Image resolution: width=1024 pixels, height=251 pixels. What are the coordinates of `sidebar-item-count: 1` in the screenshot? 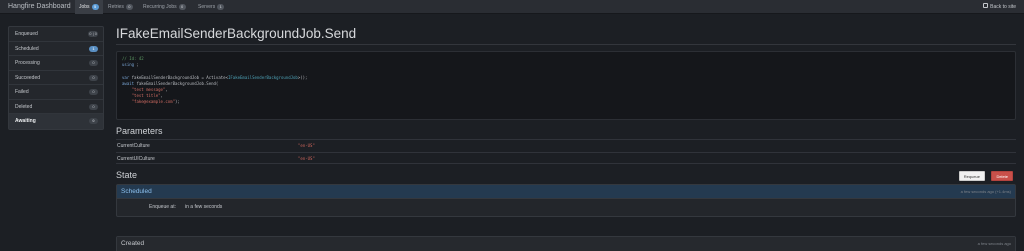 It's located at (93, 48).